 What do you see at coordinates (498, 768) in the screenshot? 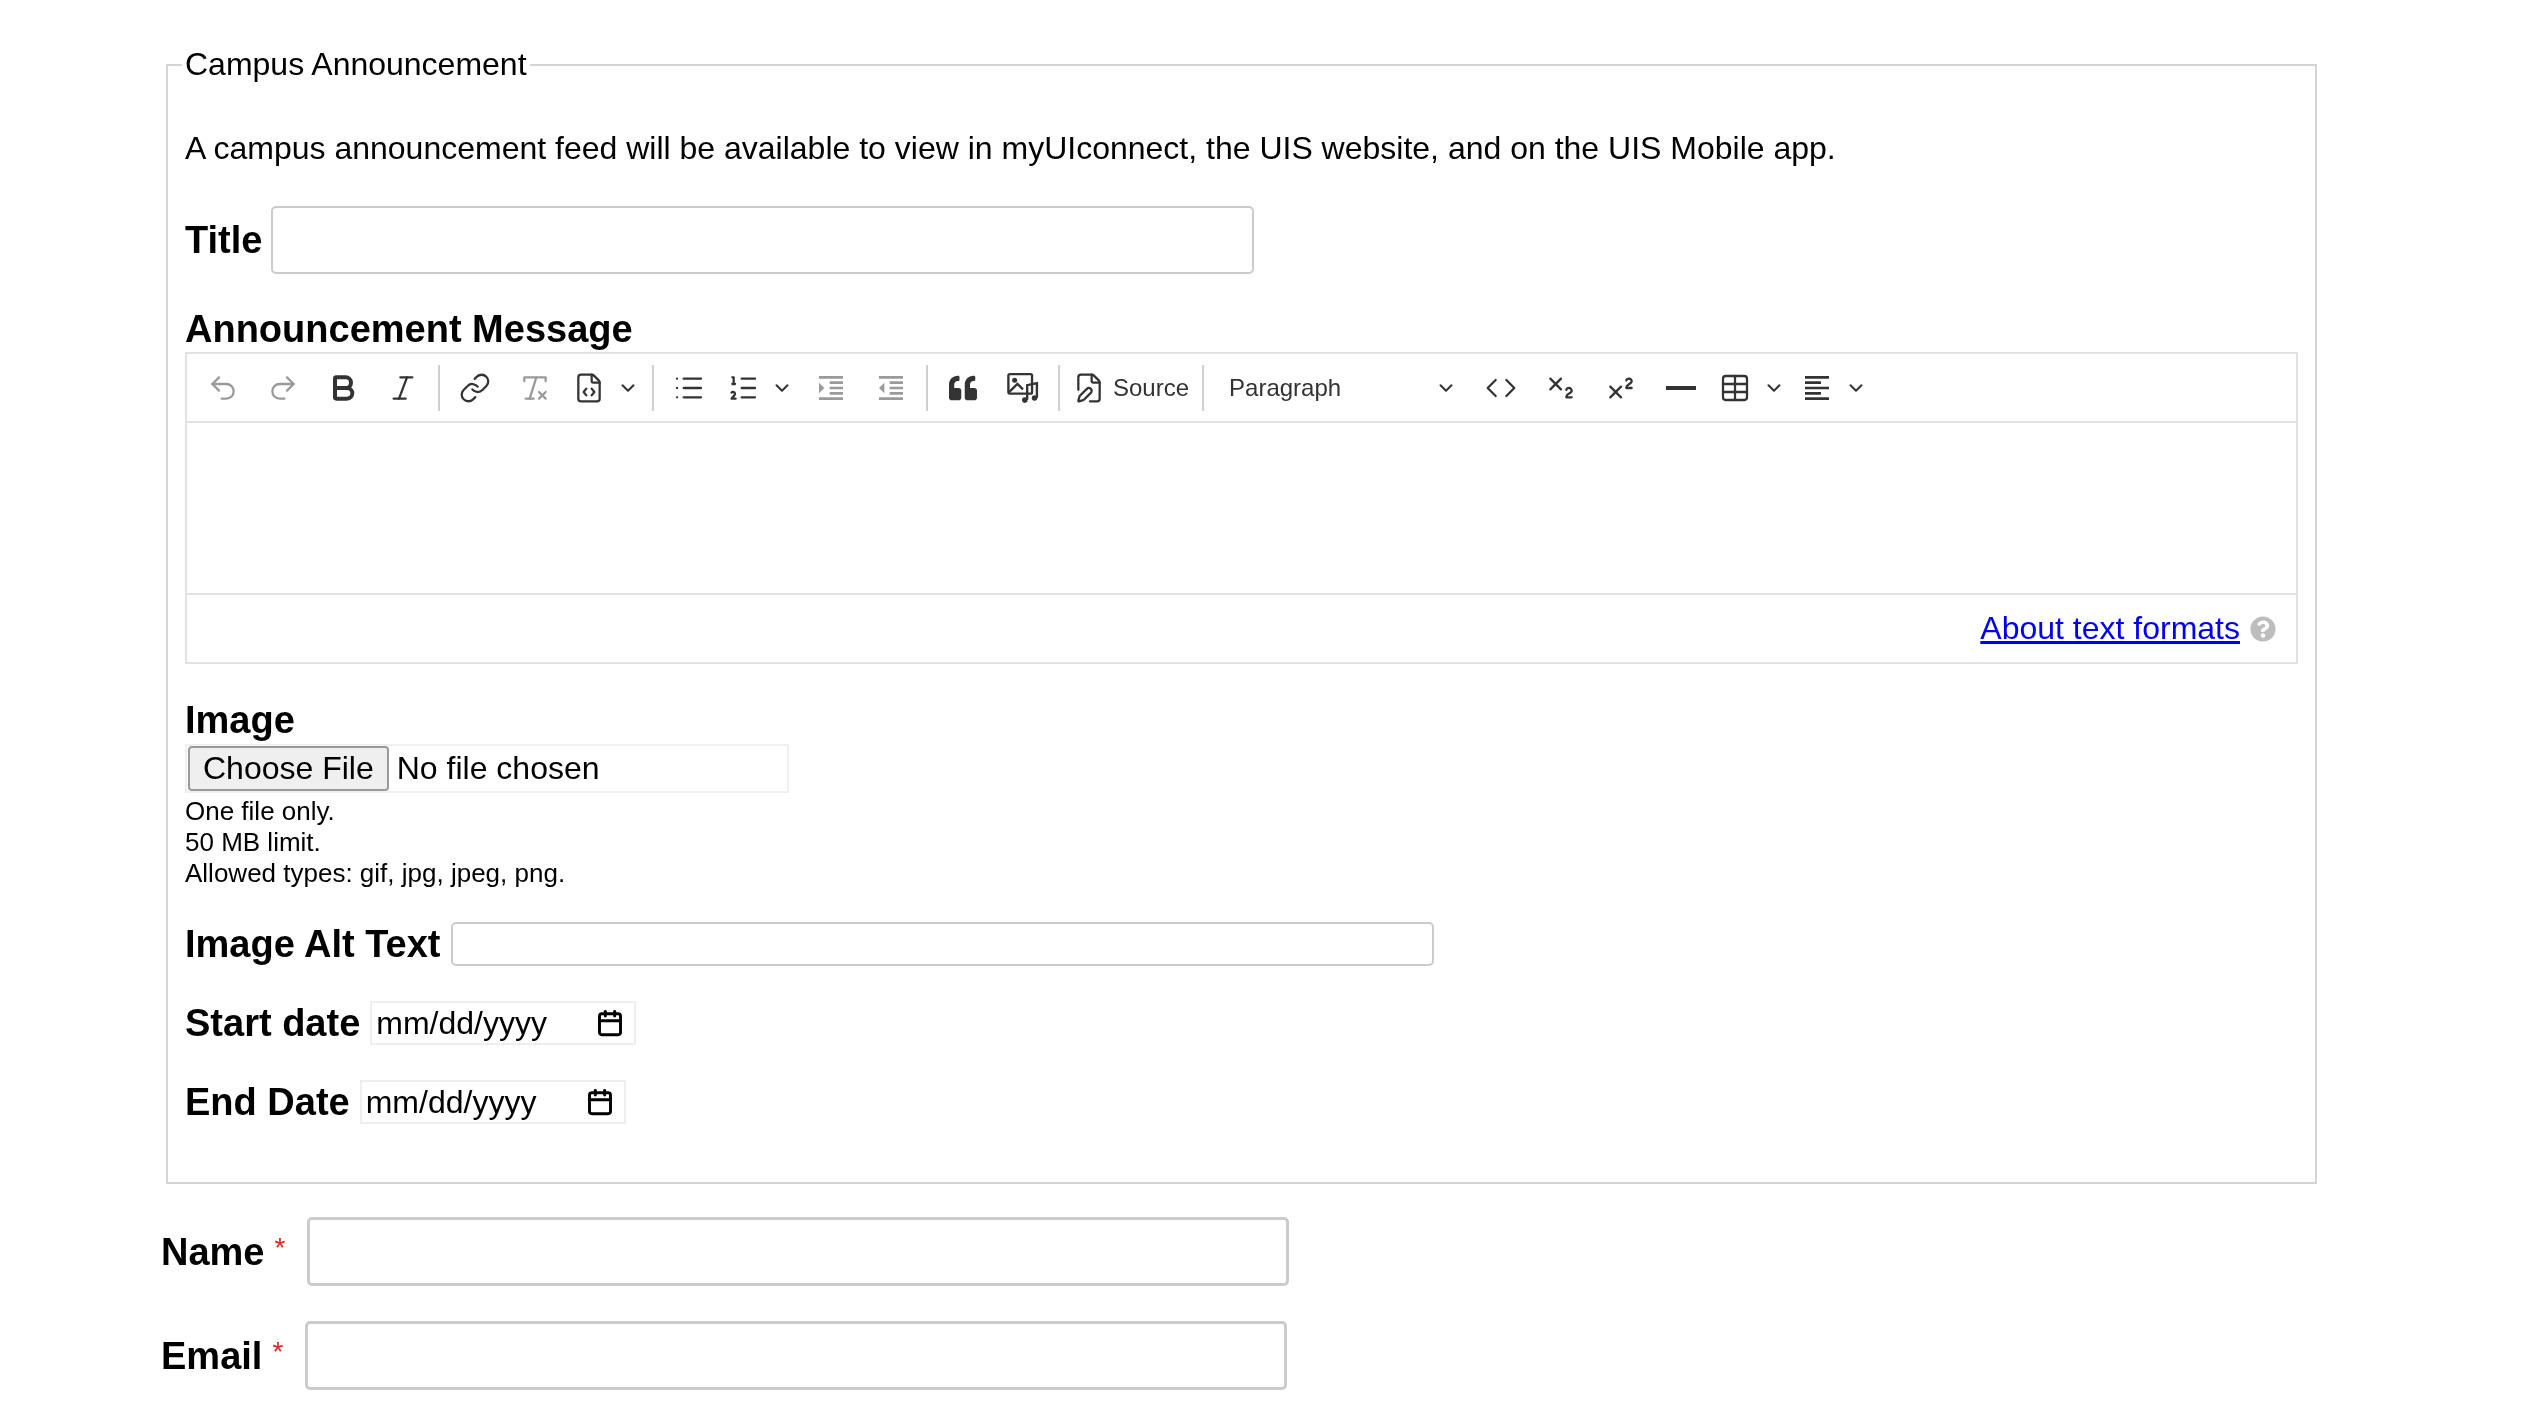
I see `file-status-text: No file chosen` at bounding box center [498, 768].